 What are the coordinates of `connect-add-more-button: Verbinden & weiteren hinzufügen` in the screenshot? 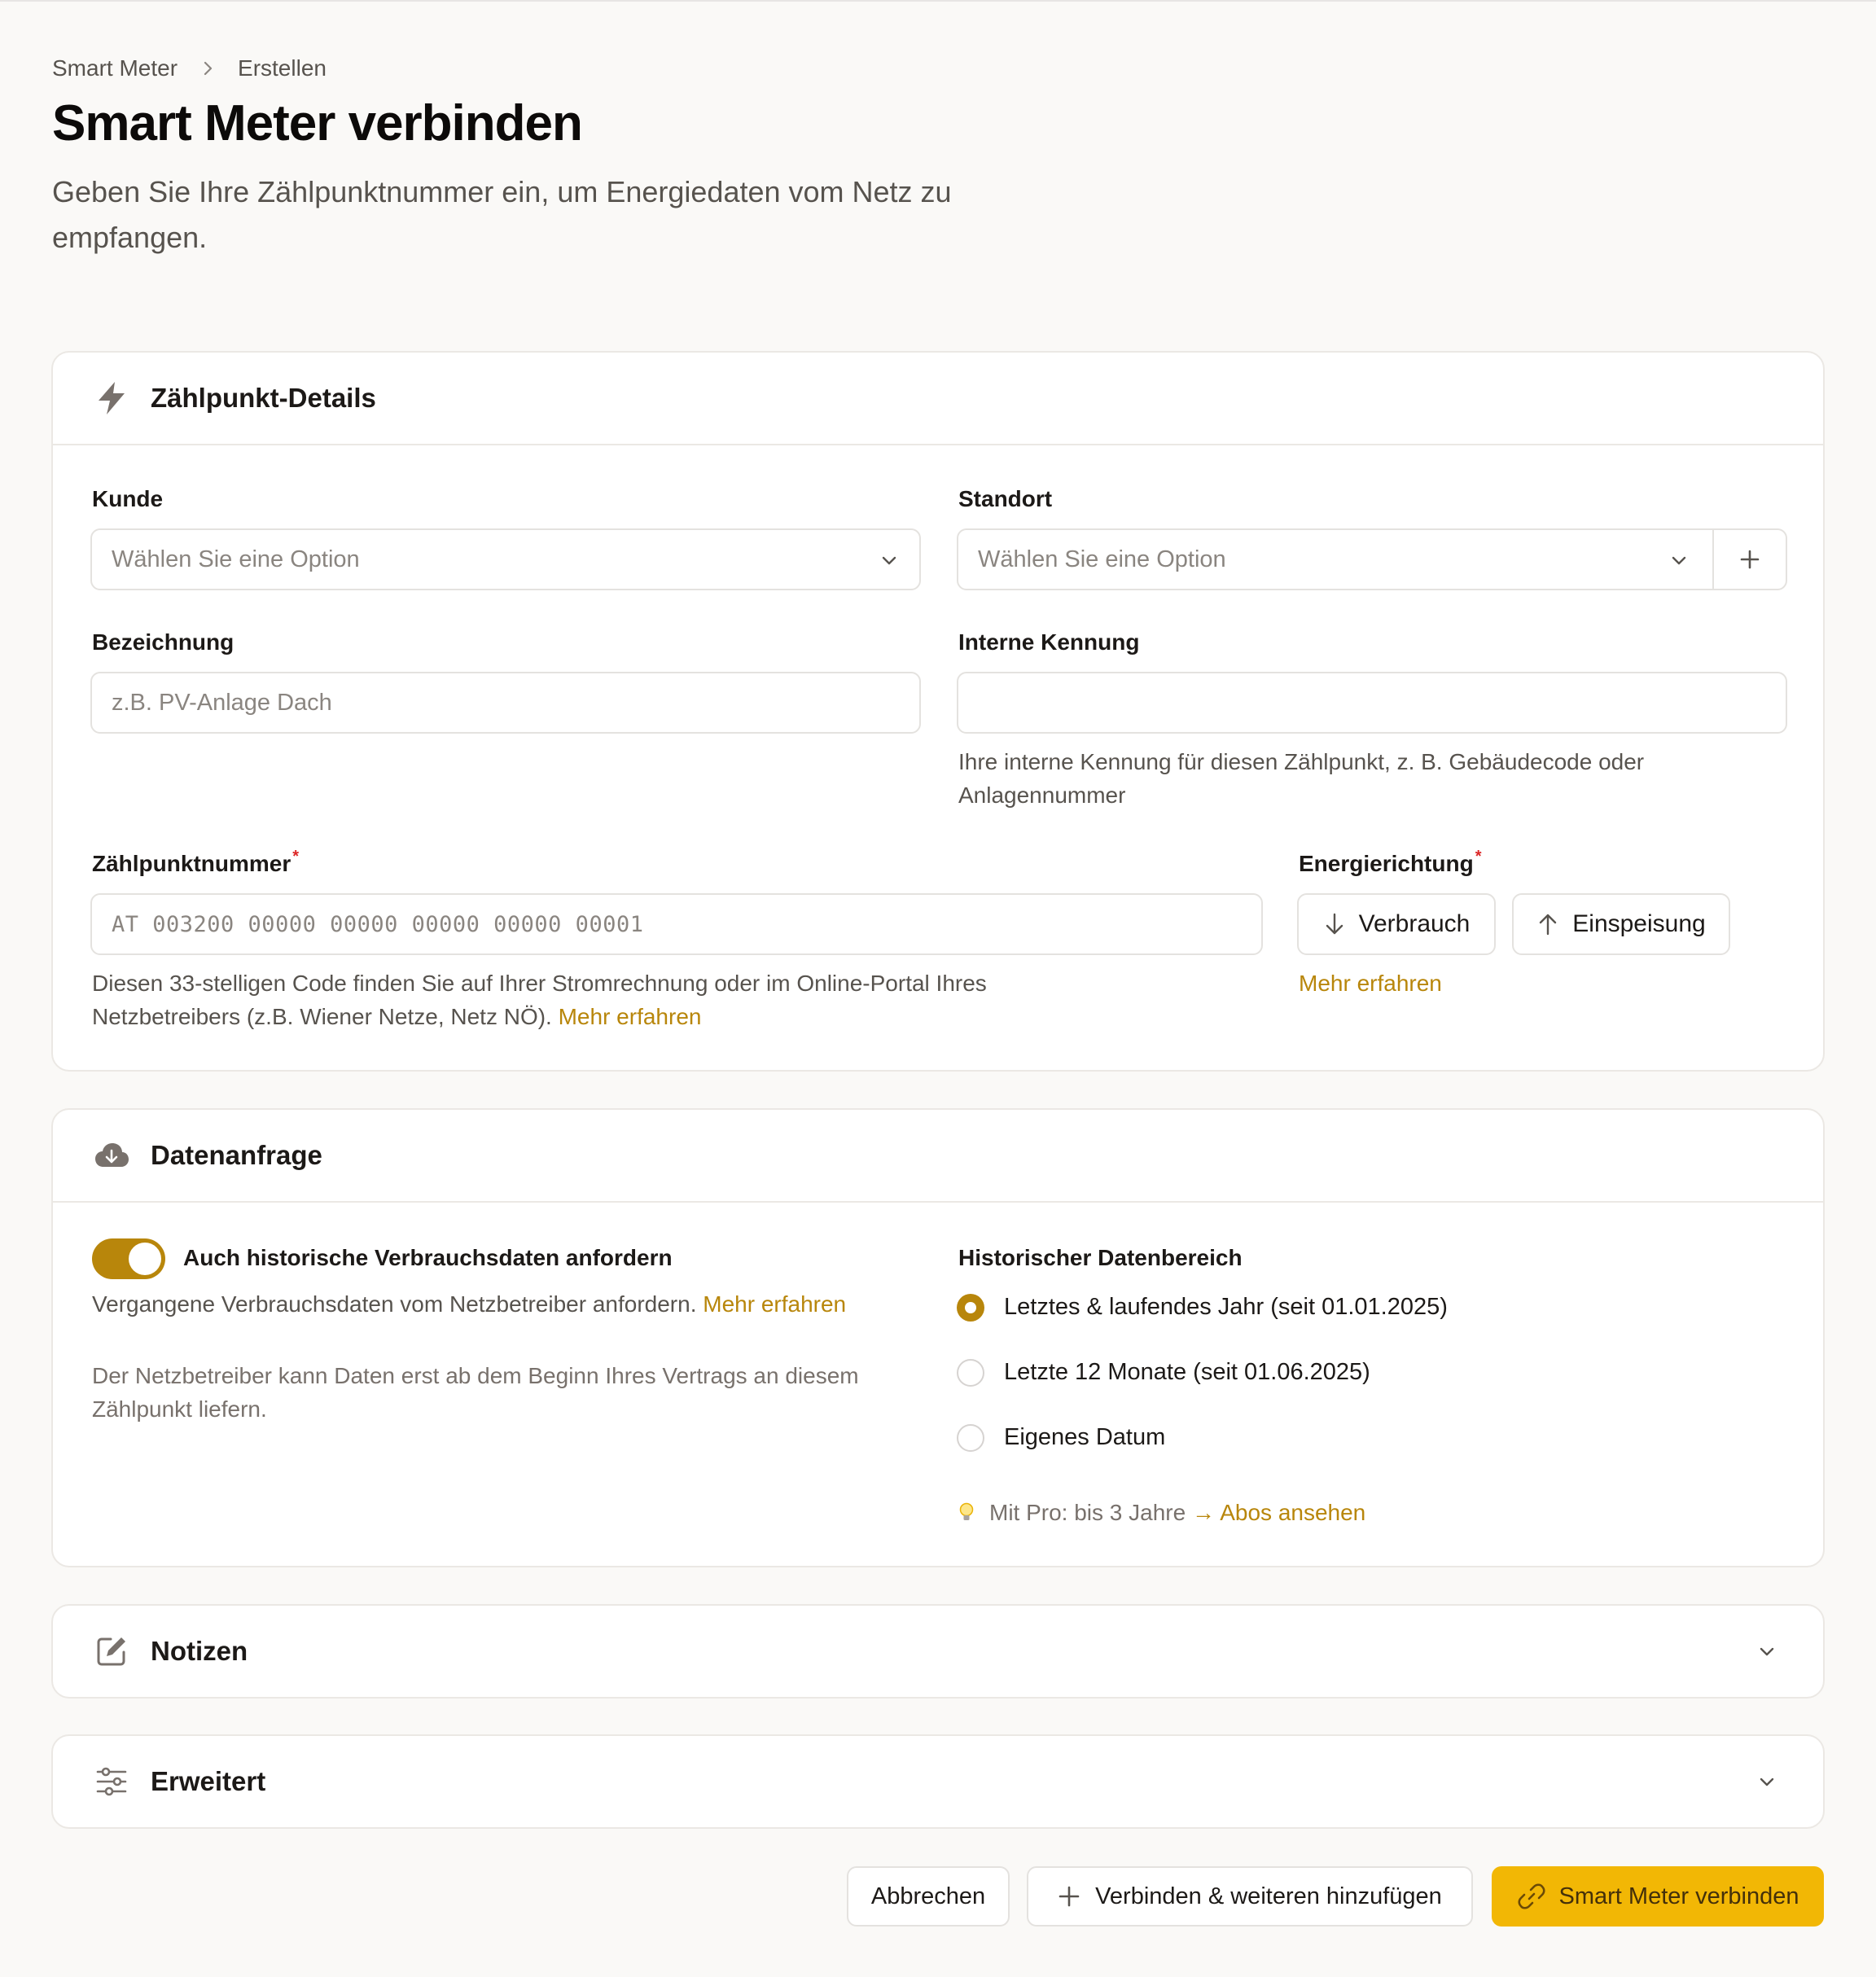 It's located at (1250, 1896).